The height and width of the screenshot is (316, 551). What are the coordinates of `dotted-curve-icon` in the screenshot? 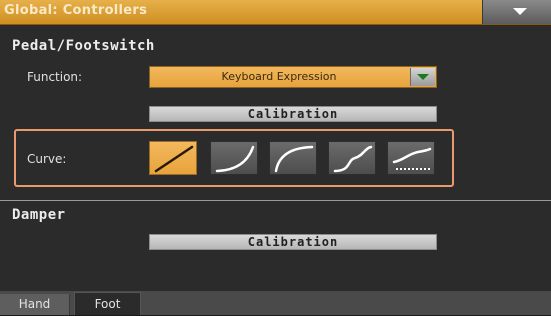 It's located at (412, 158).